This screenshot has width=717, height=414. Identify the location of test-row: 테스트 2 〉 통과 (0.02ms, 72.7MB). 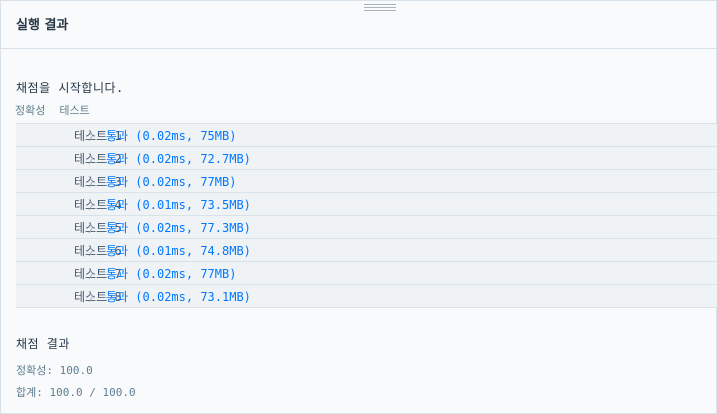
(366, 158).